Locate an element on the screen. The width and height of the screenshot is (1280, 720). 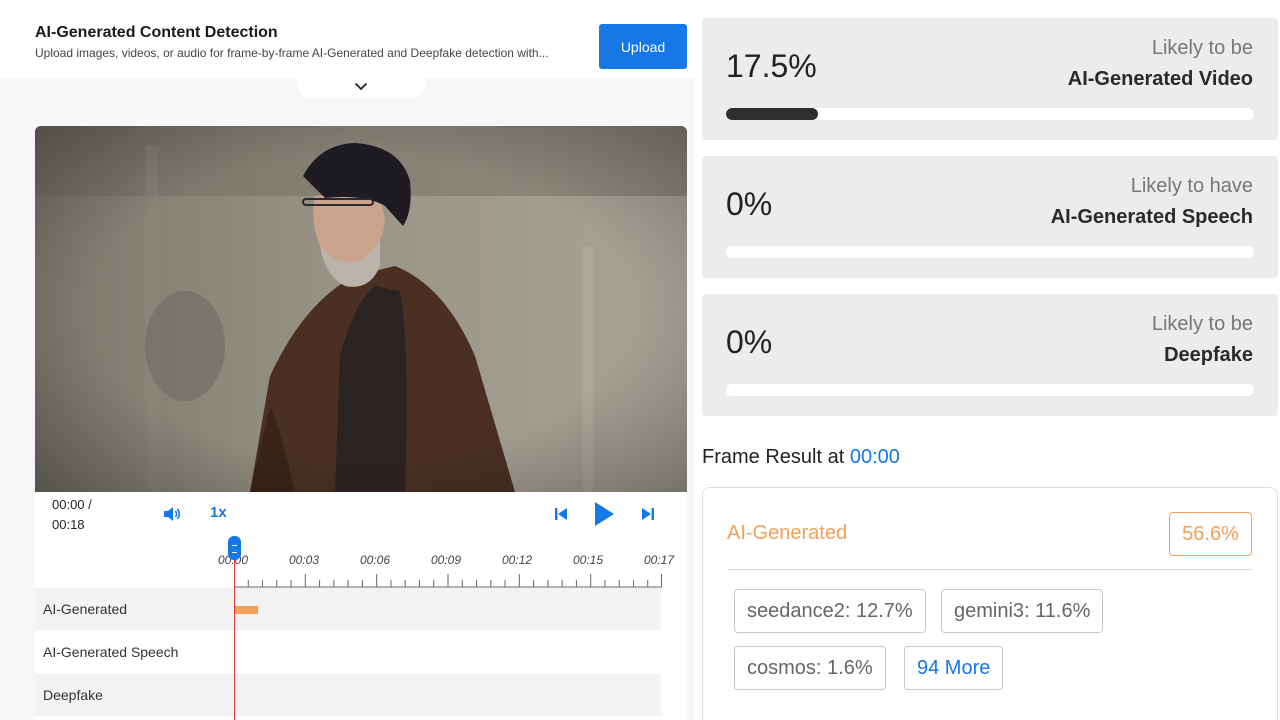
frame-result-label: AI-Generated is located at coordinates (787, 533).